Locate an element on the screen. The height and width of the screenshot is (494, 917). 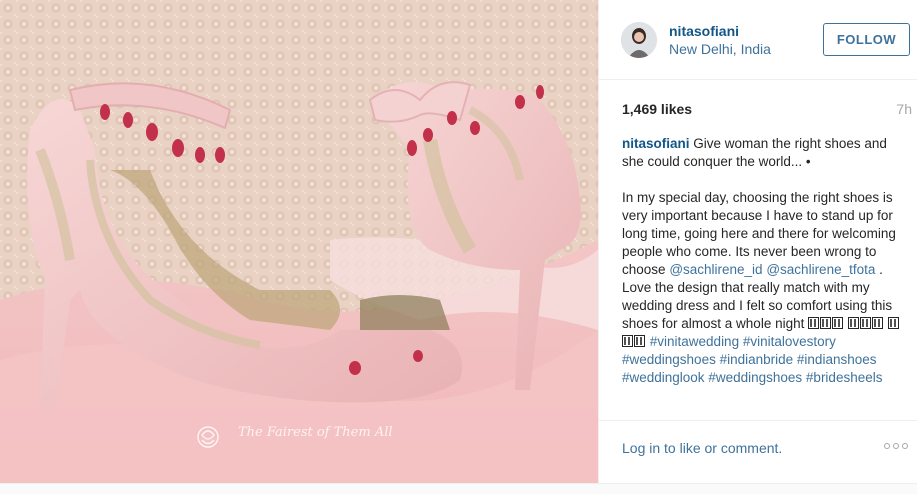
profile-avatar is located at coordinates (639, 40).